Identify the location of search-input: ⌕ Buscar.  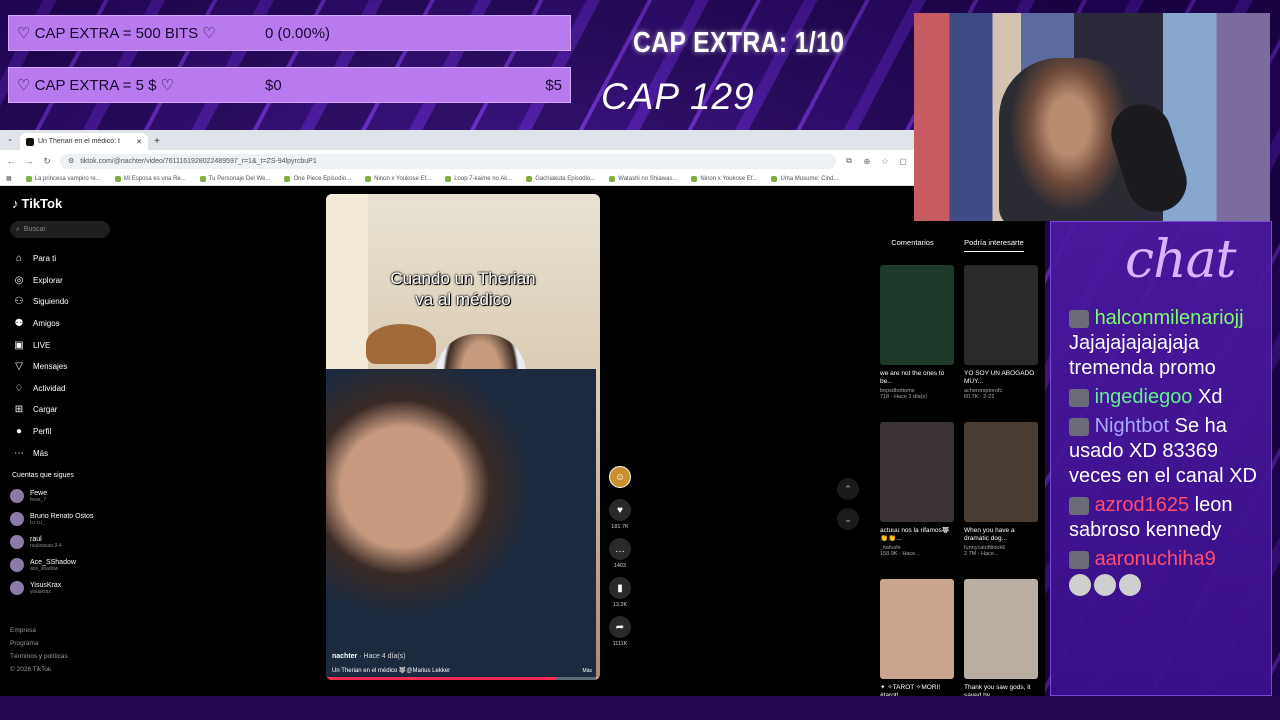
(60, 229).